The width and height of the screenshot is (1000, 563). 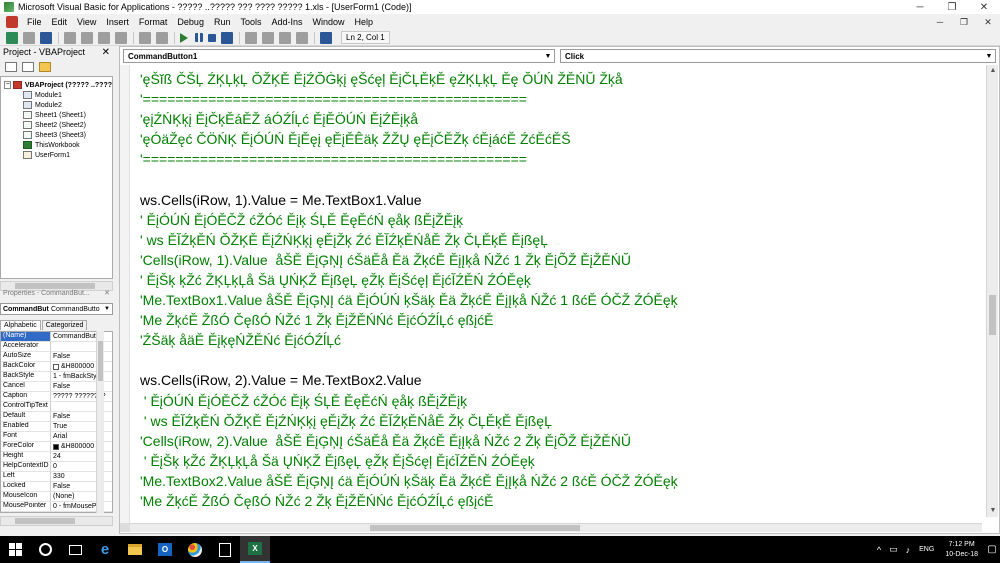 What do you see at coordinates (135, 549) in the screenshot?
I see `file-explorer-button` at bounding box center [135, 549].